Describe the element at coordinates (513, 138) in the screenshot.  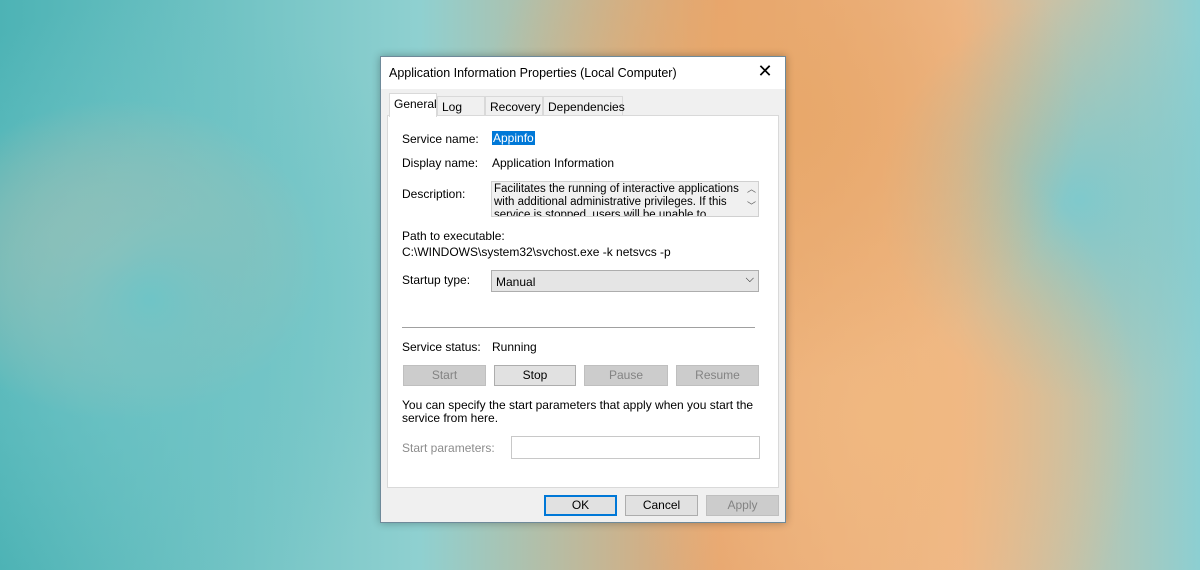
I see `service-name-value: Appinfo` at that location.